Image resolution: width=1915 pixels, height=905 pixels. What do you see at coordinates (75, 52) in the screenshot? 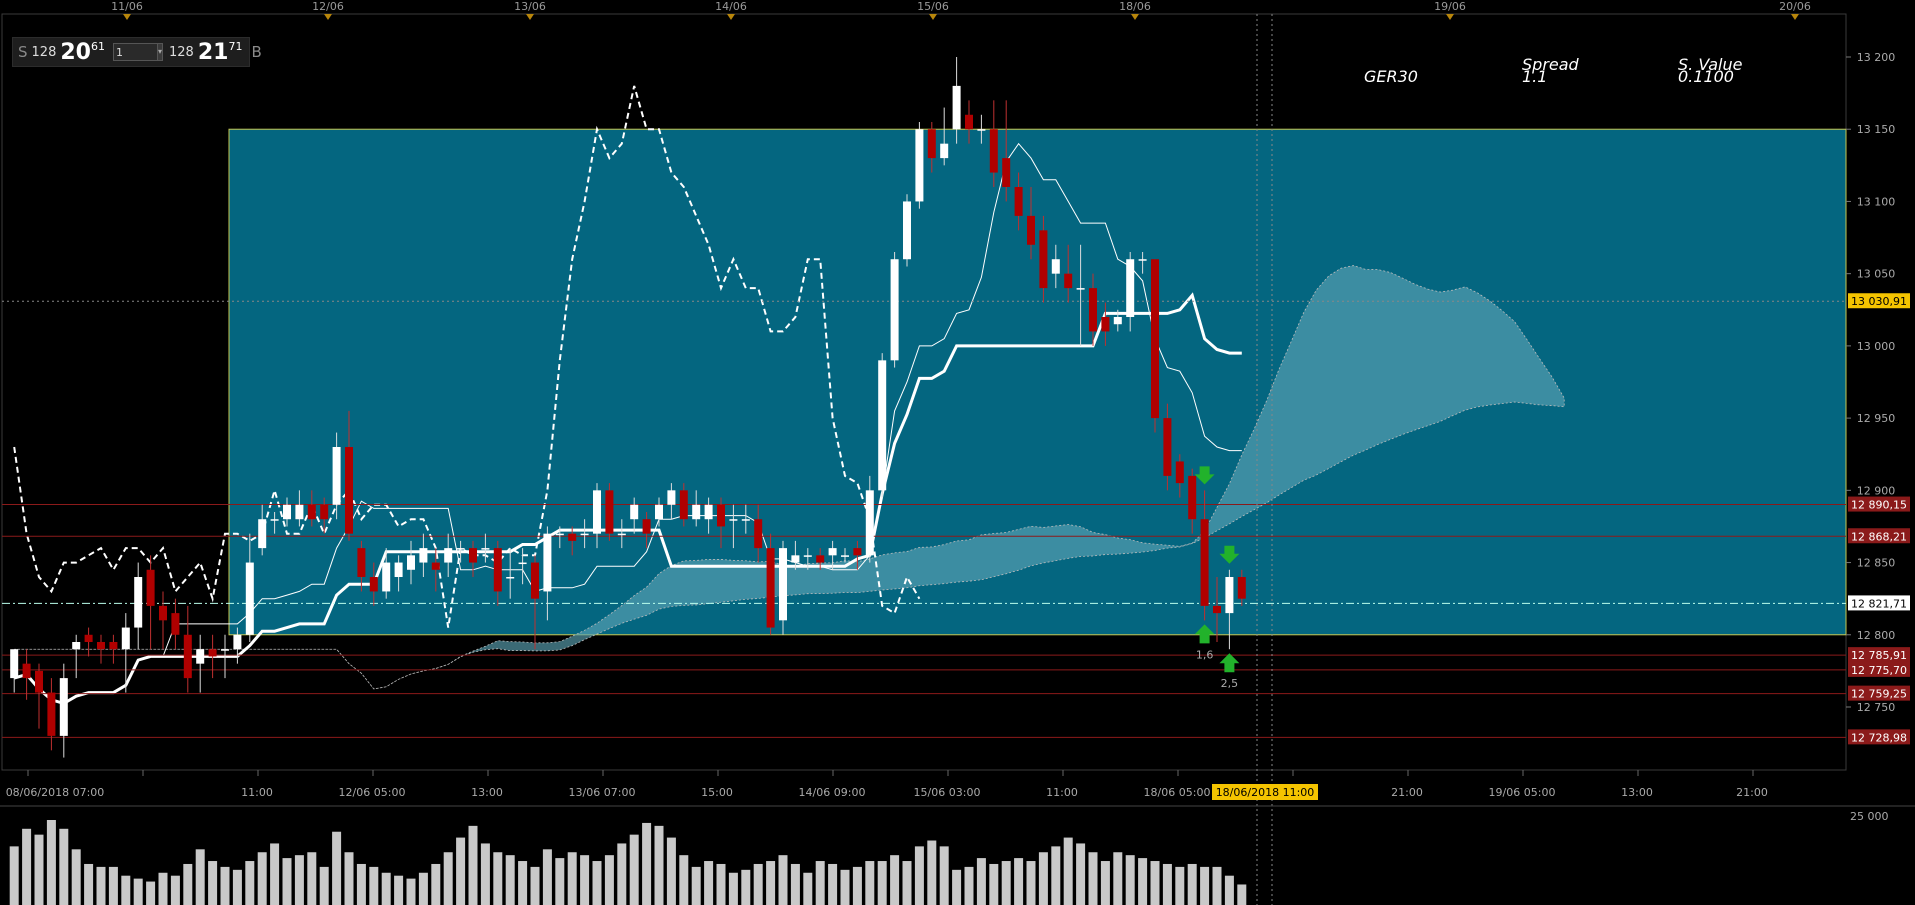
I see `sell-price: 20` at bounding box center [75, 52].